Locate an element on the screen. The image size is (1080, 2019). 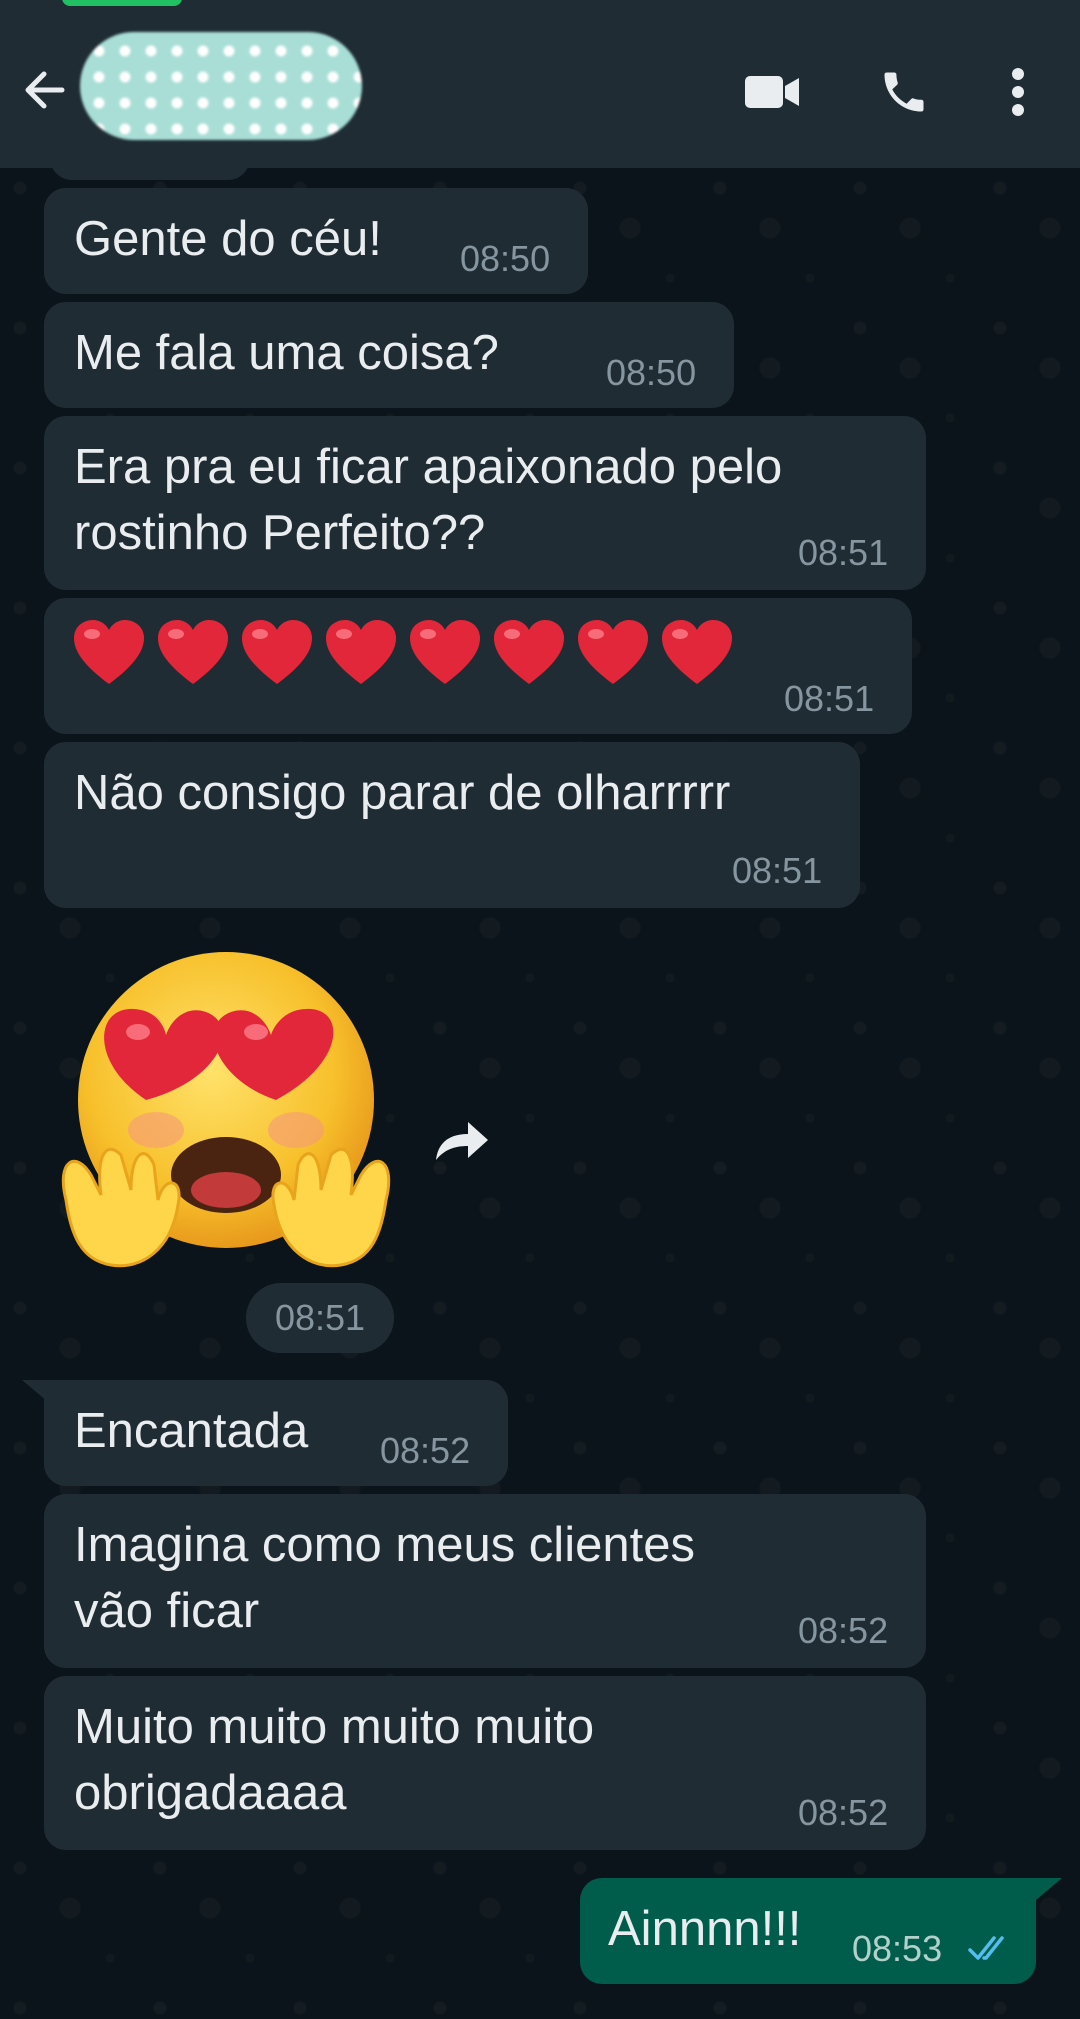
phone-icon is located at coordinates (904, 92).